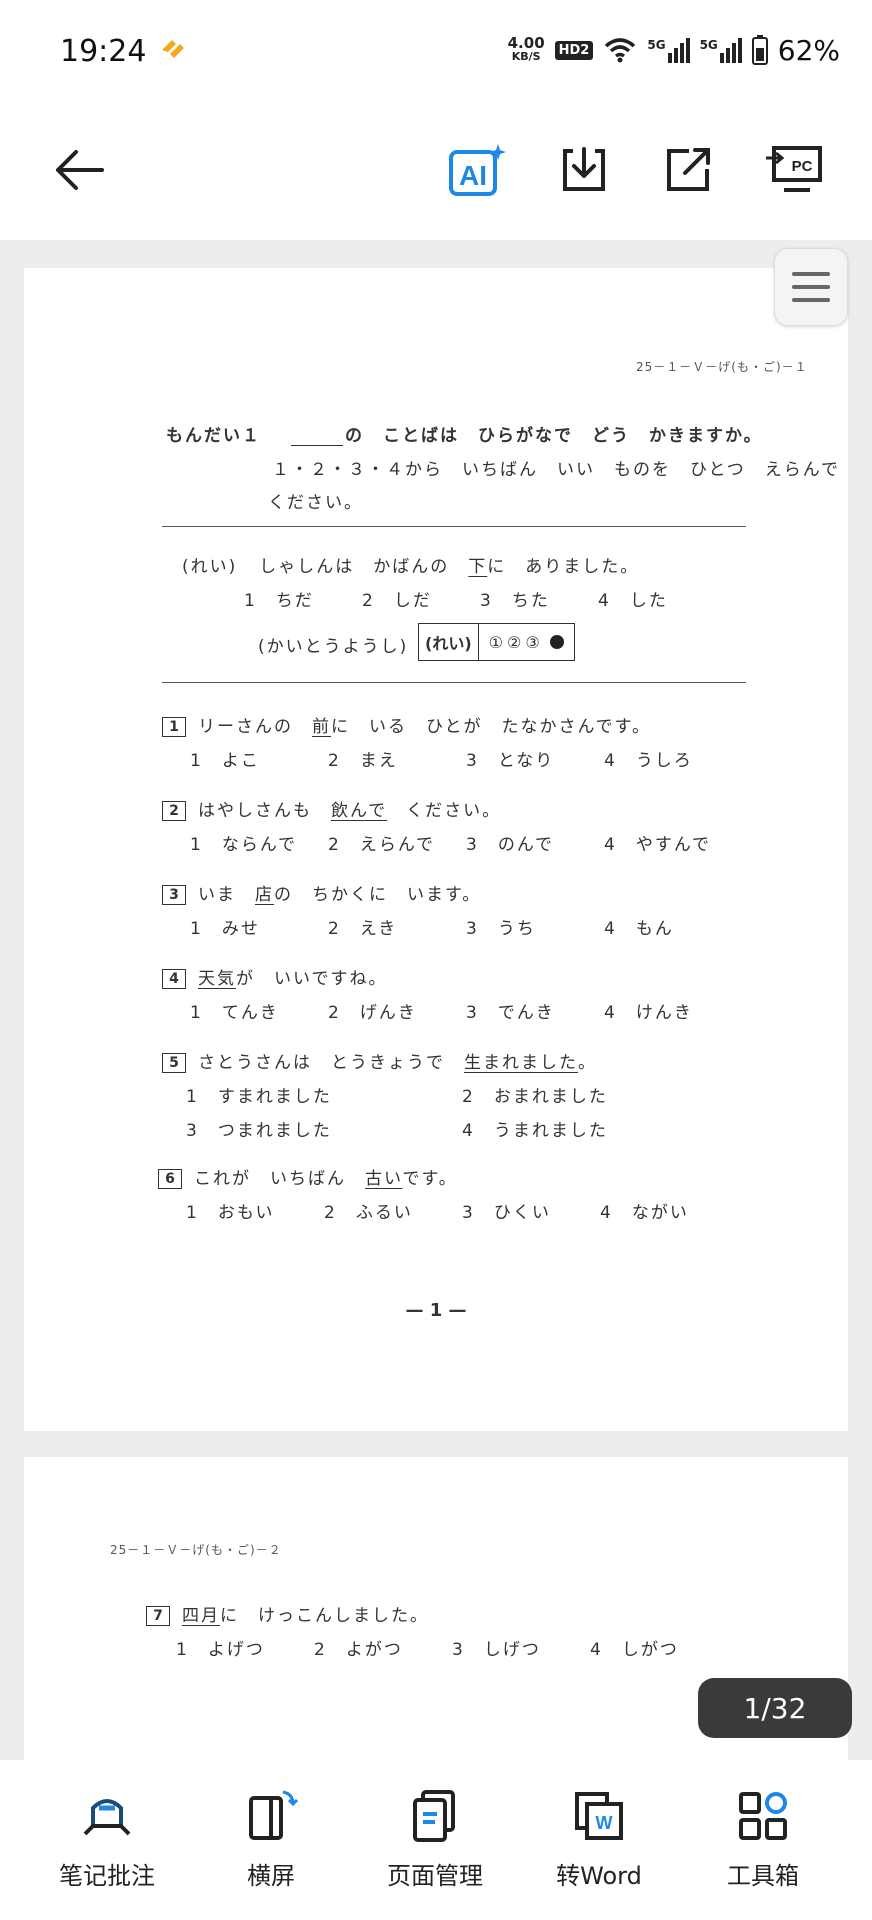 This screenshot has width=872, height=1920. Describe the element at coordinates (436, 50) in the screenshot. I see `status-bar: 19:24 4.00 KB/S HD2 5G 5G 62%` at that location.